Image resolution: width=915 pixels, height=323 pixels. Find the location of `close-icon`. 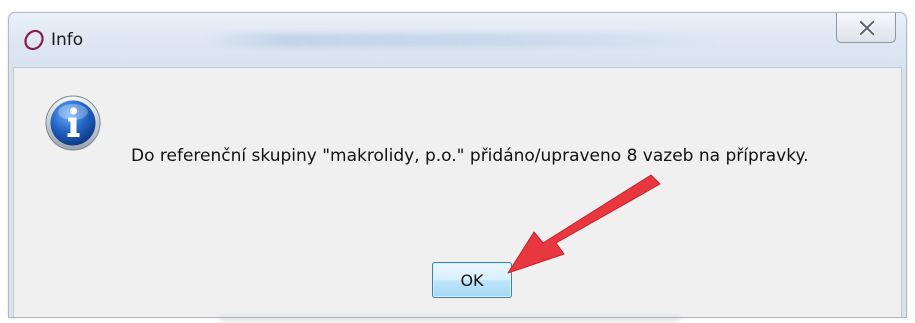

close-icon is located at coordinates (867, 28).